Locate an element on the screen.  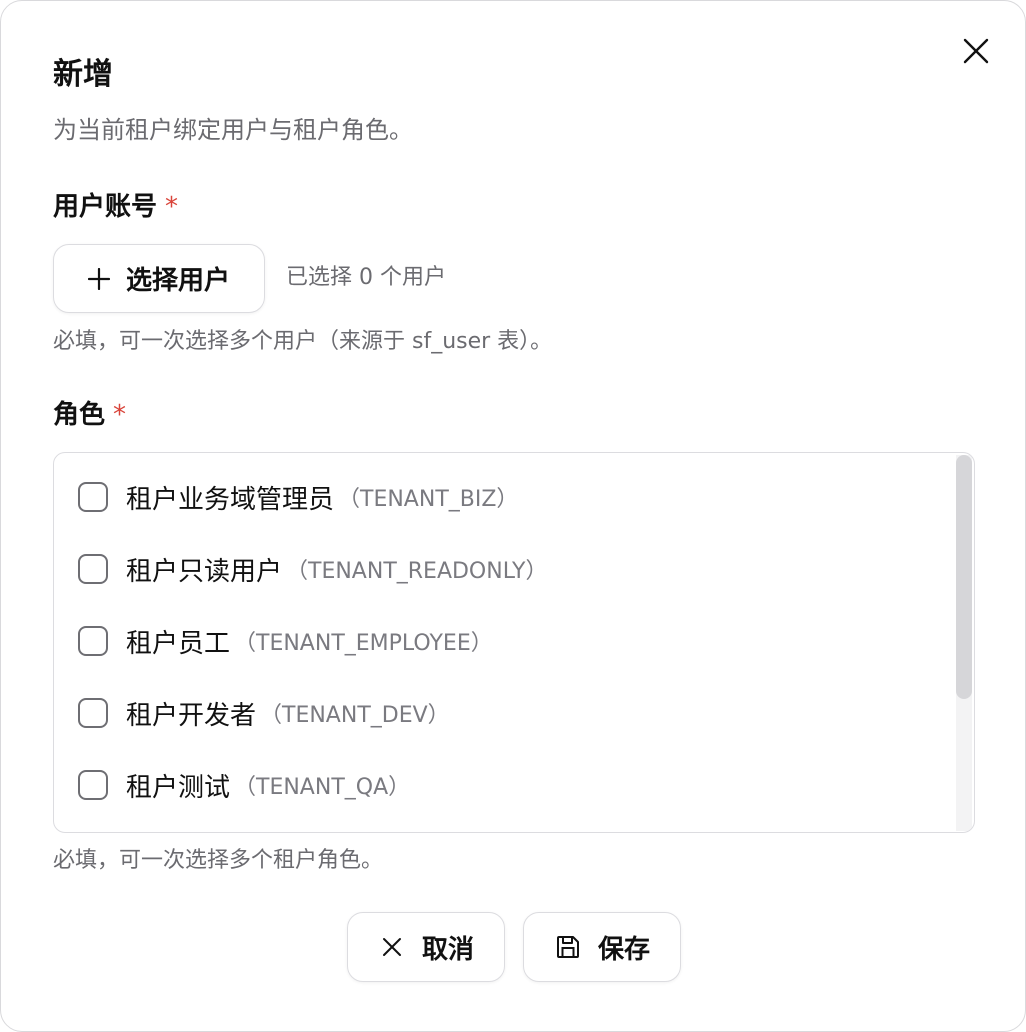
user-account-help: 必填，可一次选择多个用户（来源于 sf_user 表）。 is located at coordinates (303, 341).